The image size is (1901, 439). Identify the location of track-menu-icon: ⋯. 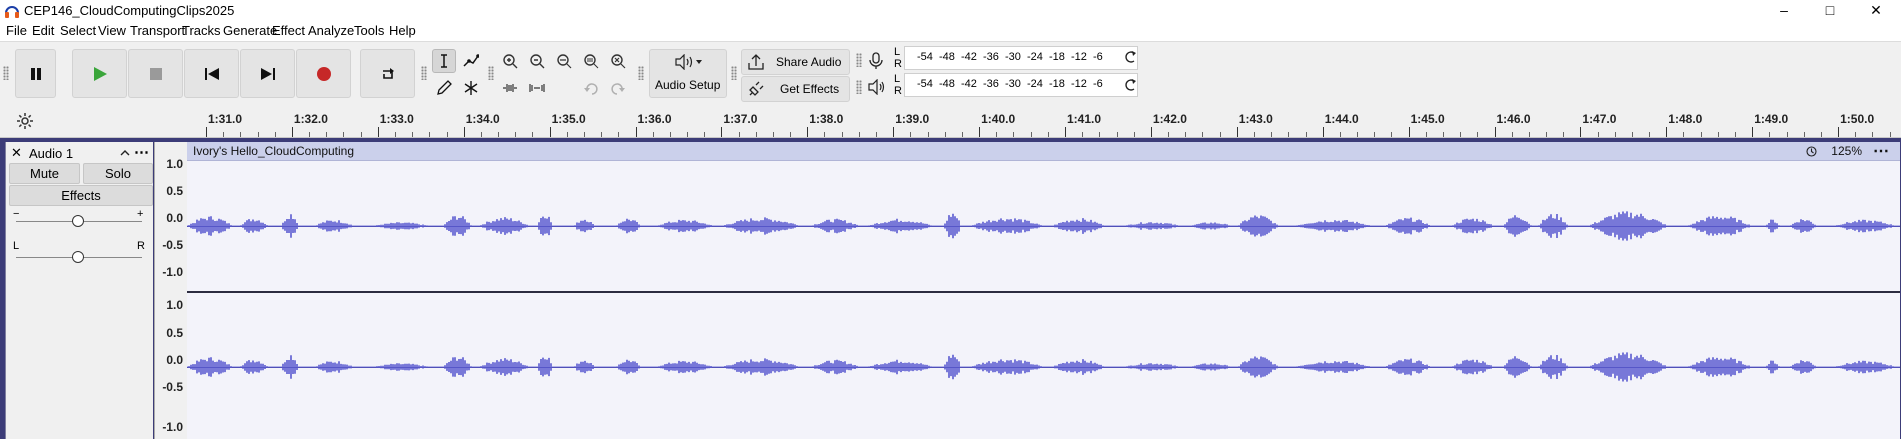
(141, 152).